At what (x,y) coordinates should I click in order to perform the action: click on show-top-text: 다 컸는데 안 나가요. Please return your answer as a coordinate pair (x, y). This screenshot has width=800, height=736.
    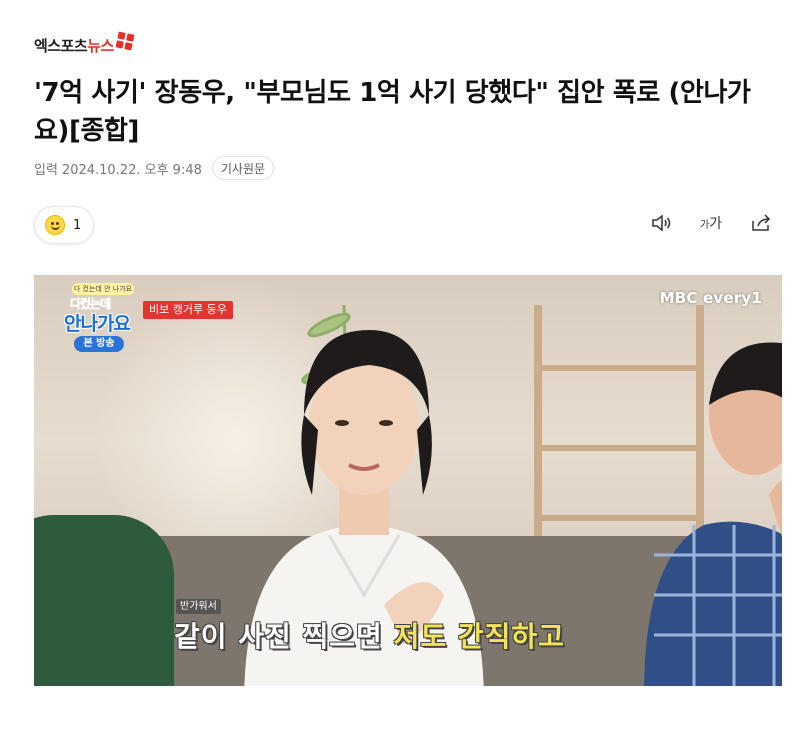
    Looking at the image, I should click on (103, 289).